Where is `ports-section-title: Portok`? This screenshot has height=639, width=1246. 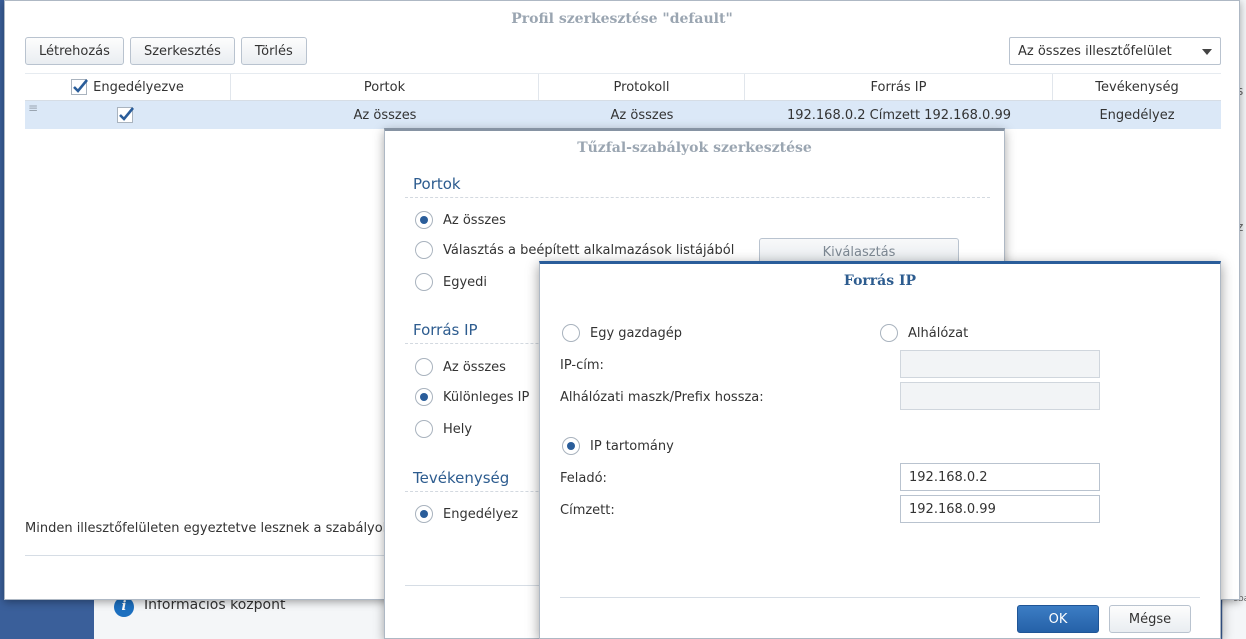 ports-section-title: Portok is located at coordinates (437, 184).